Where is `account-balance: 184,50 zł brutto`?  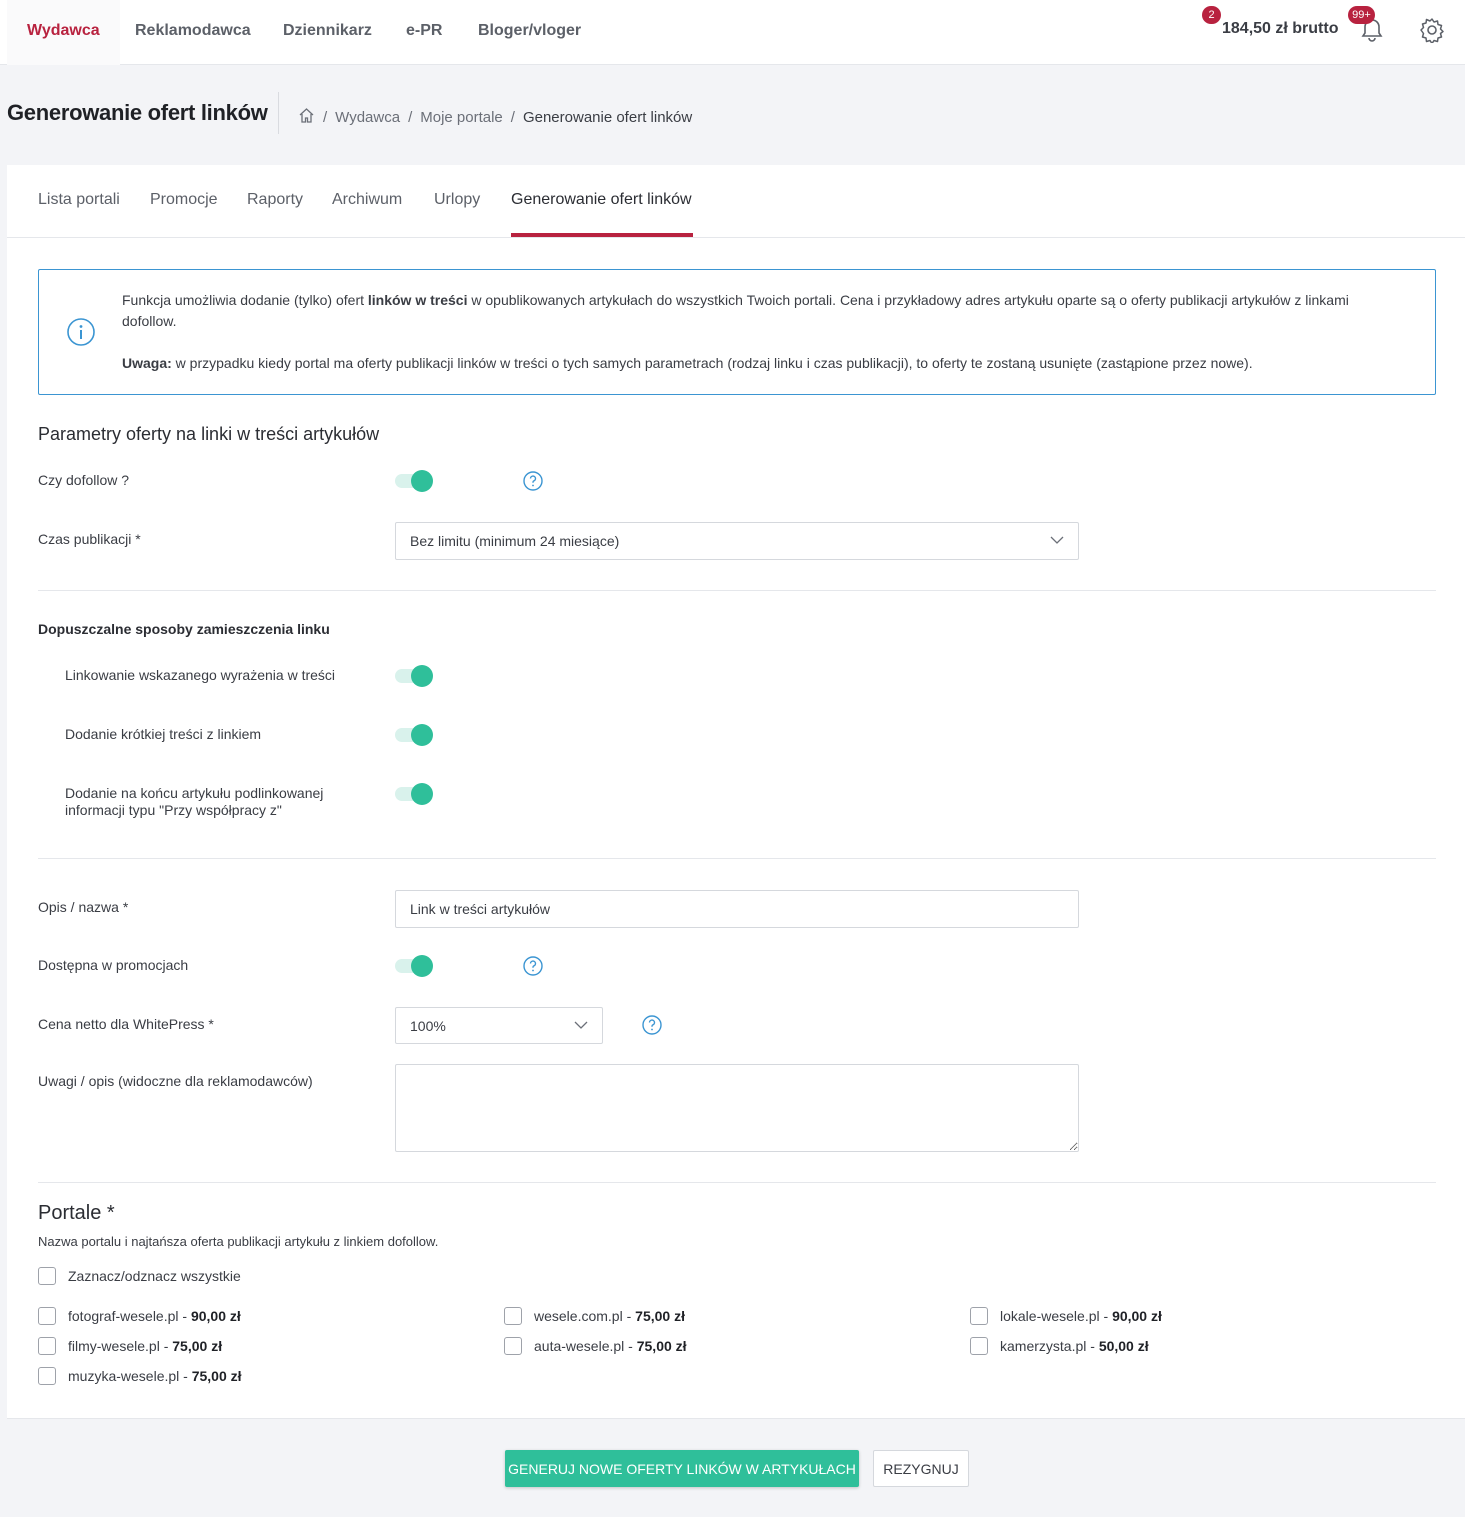 account-balance: 184,50 zł brutto is located at coordinates (1280, 29).